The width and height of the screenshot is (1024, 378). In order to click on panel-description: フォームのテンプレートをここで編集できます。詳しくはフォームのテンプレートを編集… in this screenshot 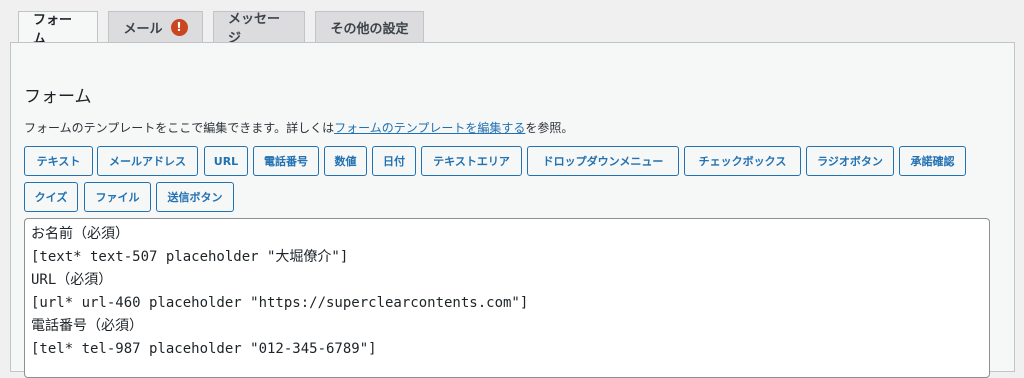, I will do `click(299, 128)`.